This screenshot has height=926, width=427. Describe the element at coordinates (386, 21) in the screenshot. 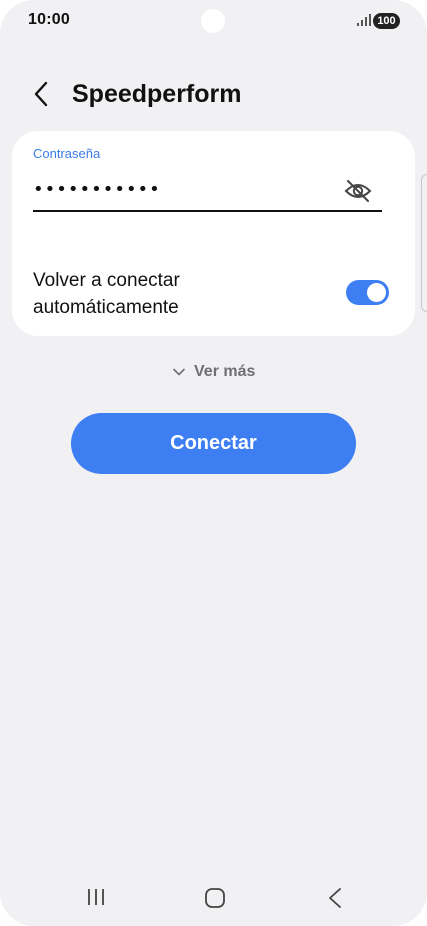

I see `battery-indicator: 100` at that location.